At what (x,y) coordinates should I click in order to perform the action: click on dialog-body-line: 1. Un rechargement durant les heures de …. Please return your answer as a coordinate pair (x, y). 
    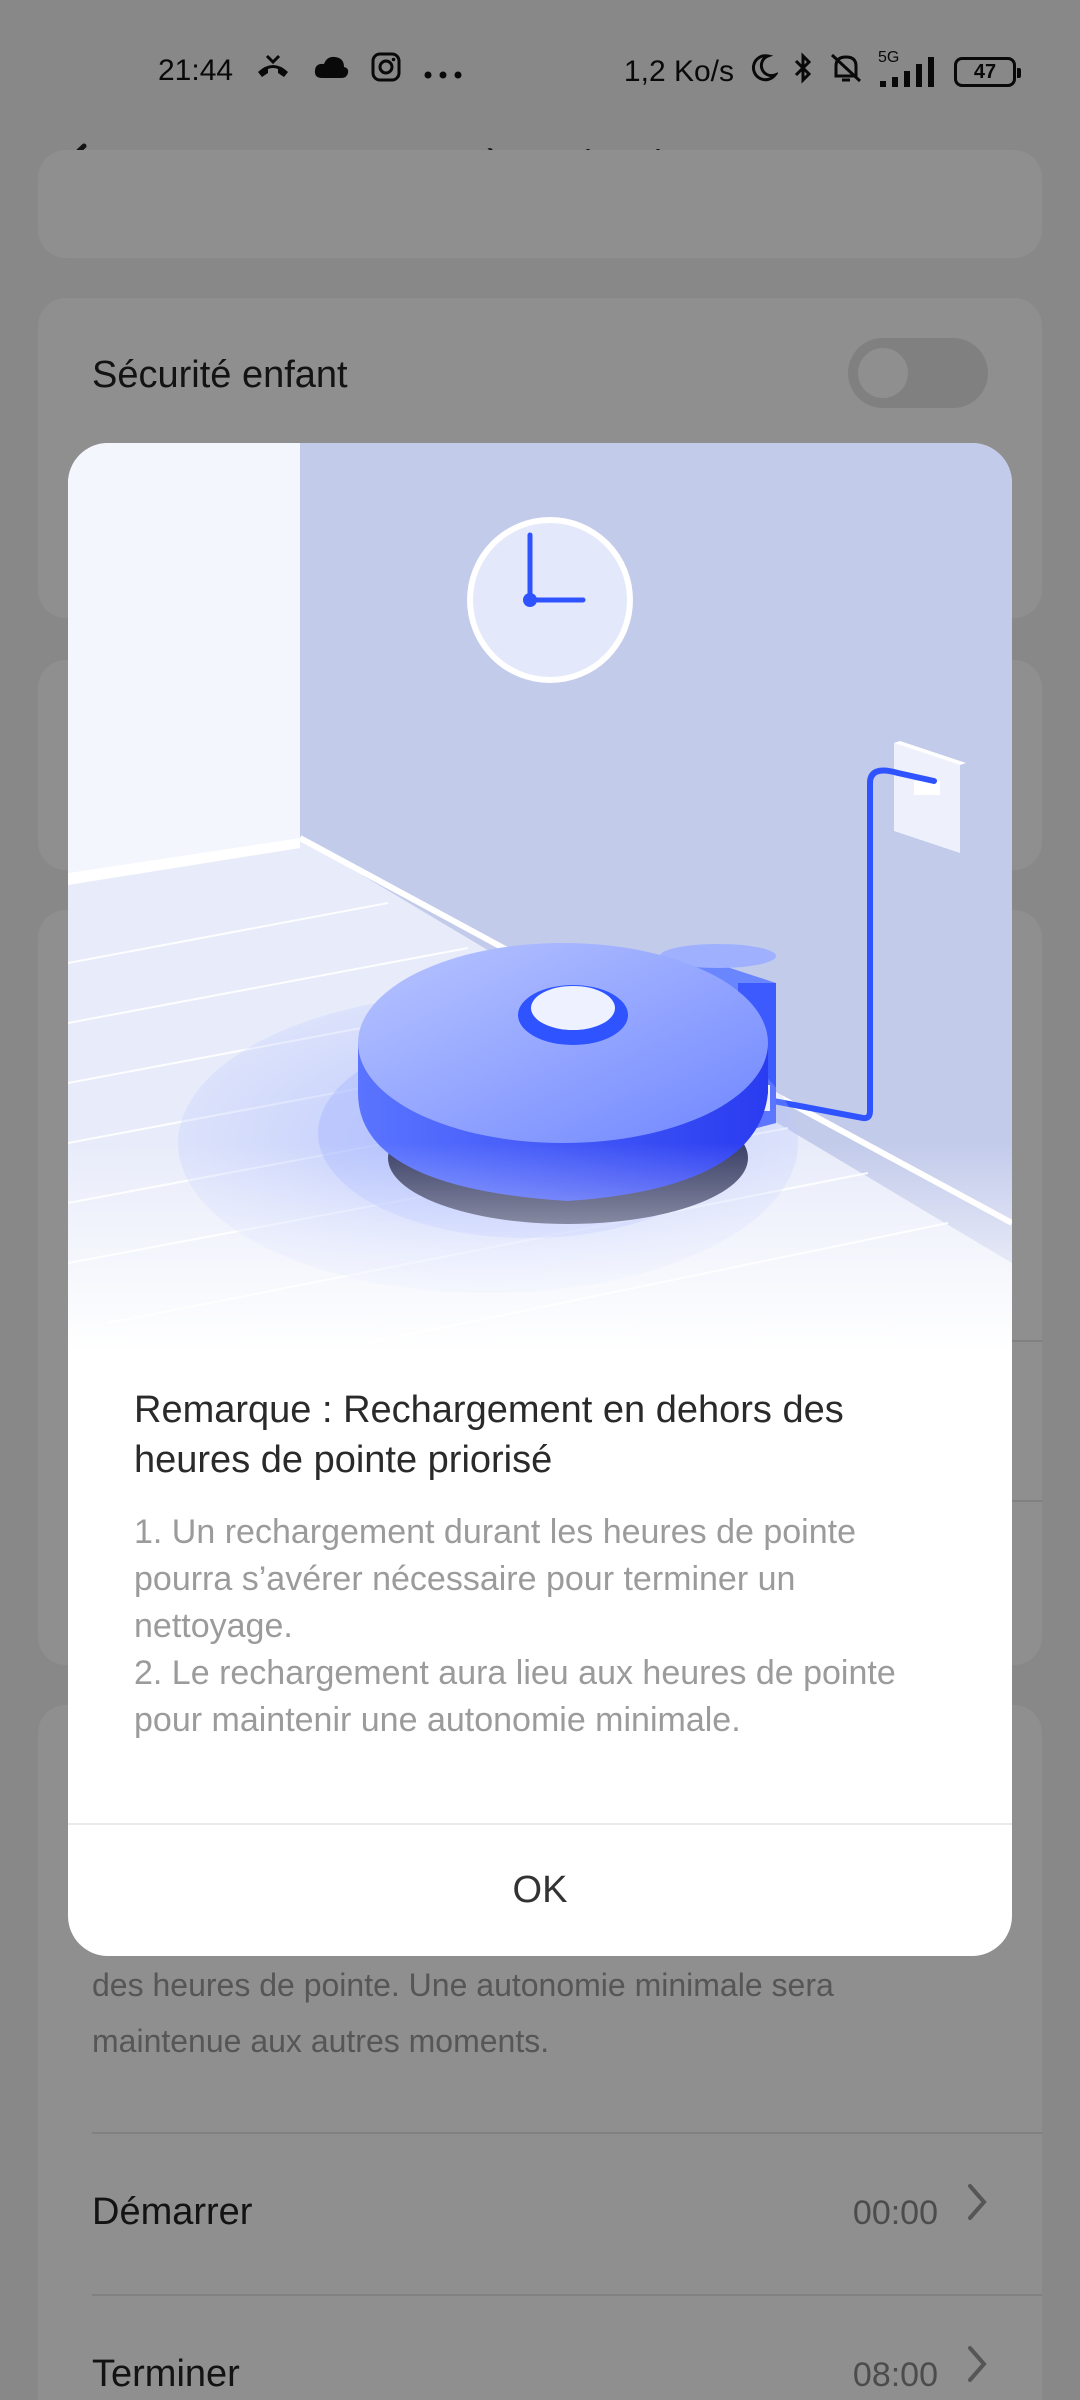
    Looking at the image, I should click on (495, 1579).